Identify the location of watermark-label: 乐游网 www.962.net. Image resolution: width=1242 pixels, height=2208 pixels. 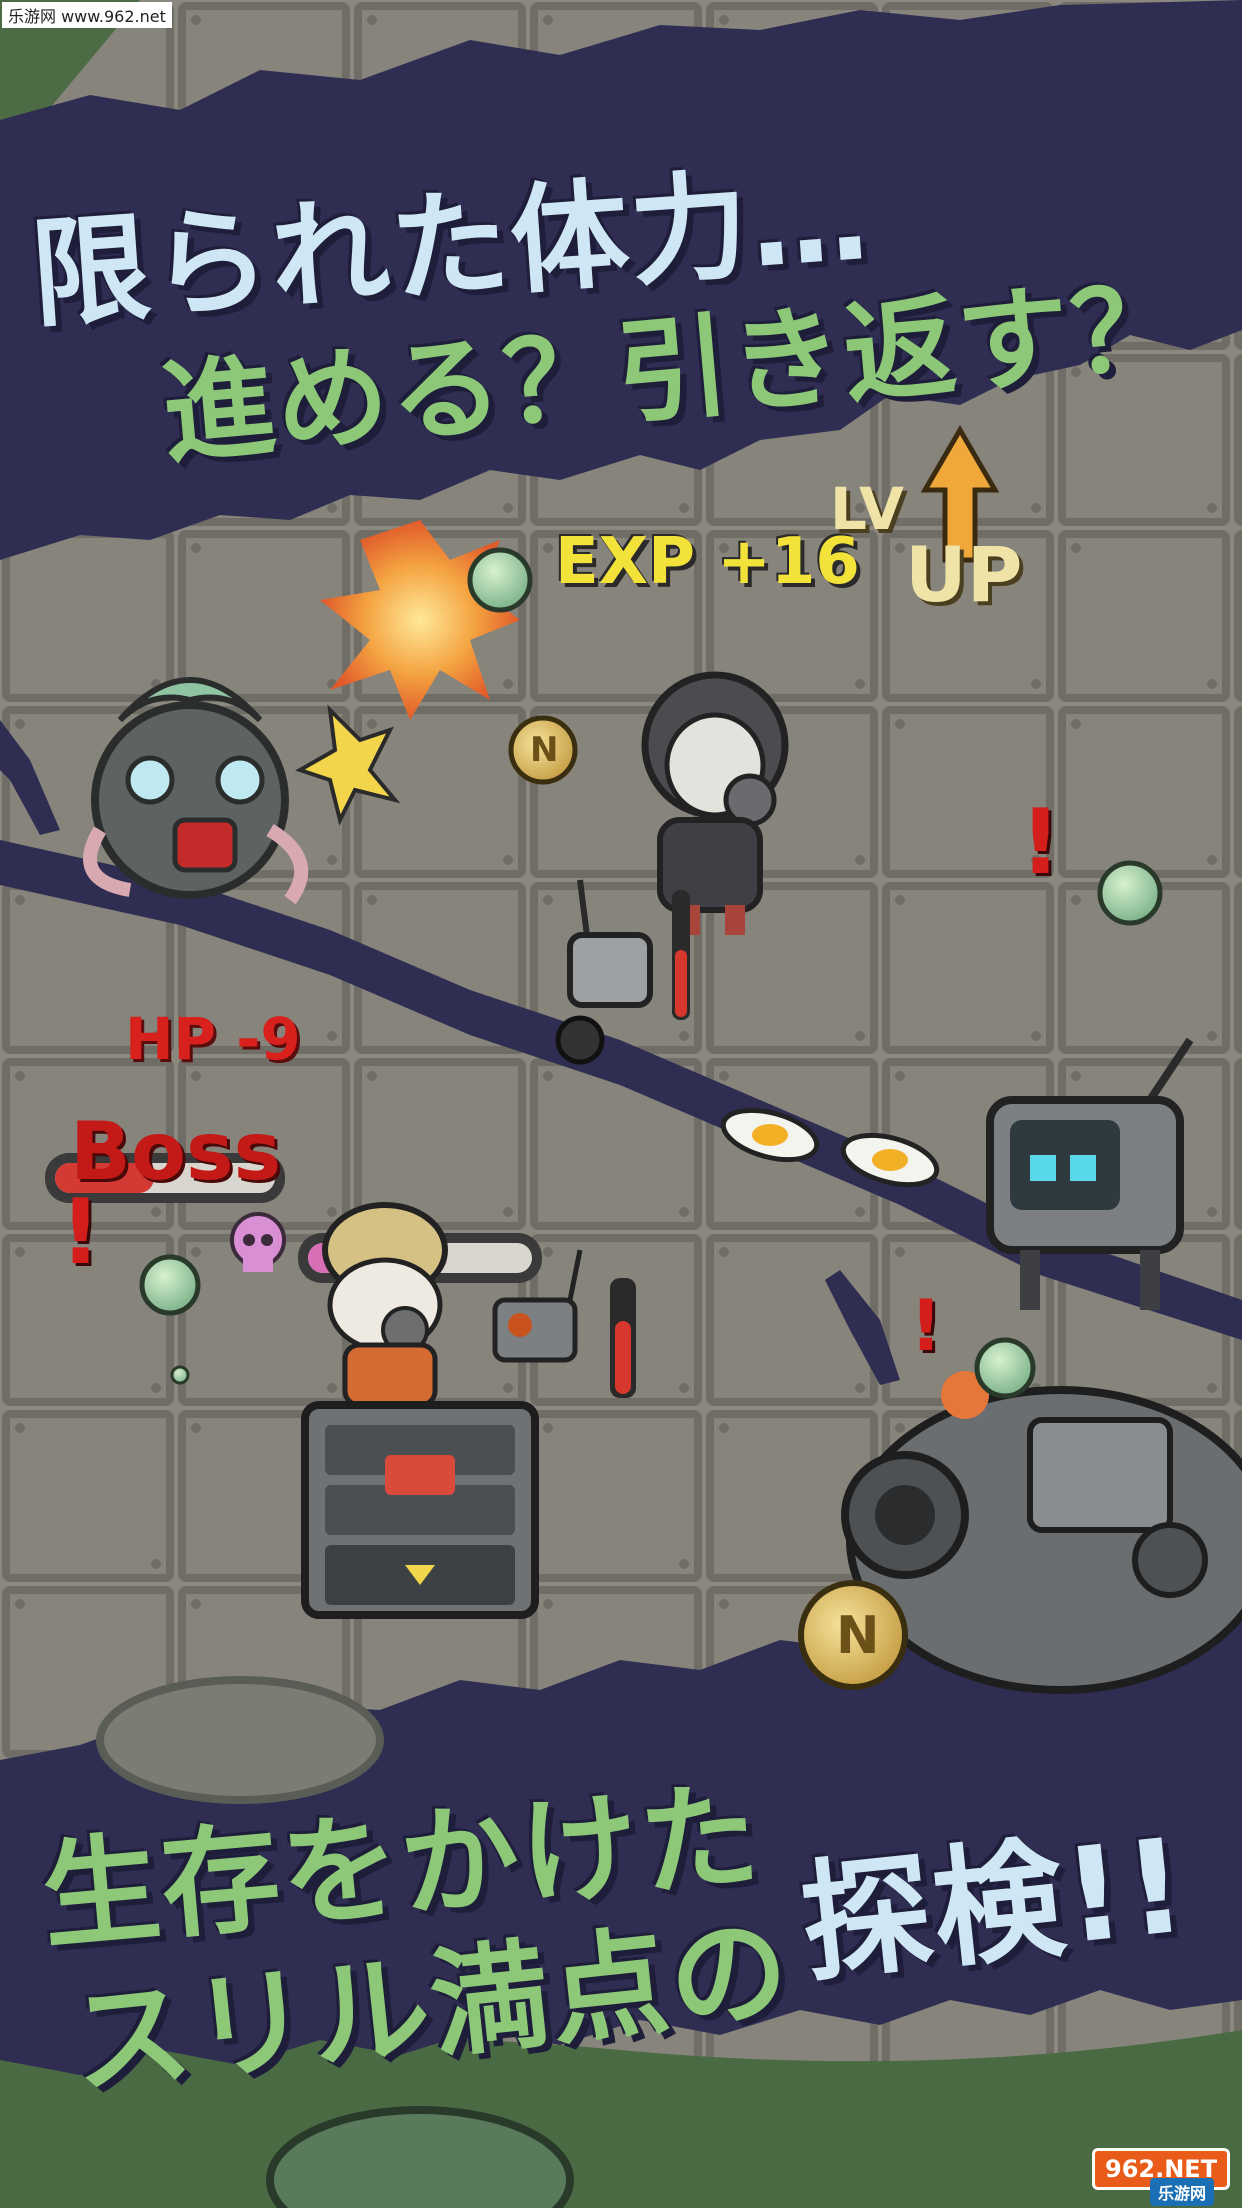
(87, 15).